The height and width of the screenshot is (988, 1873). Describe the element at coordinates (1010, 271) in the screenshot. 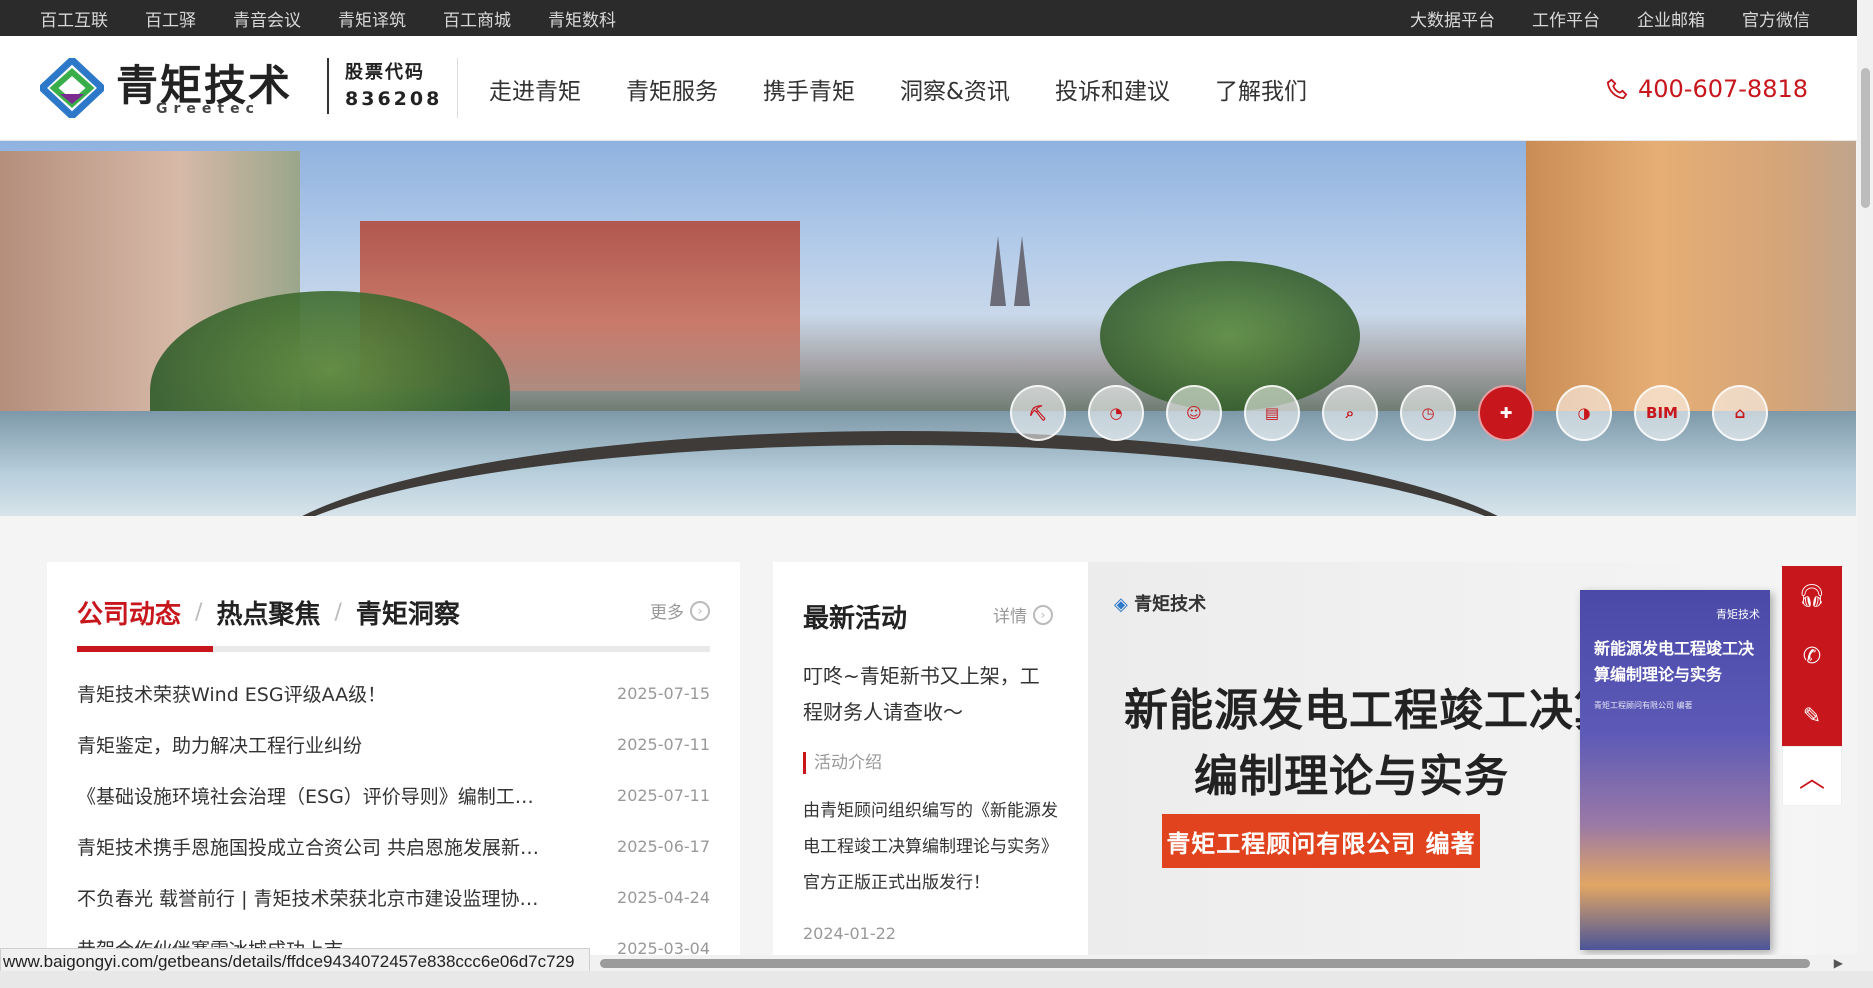

I see `banner-spires` at that location.